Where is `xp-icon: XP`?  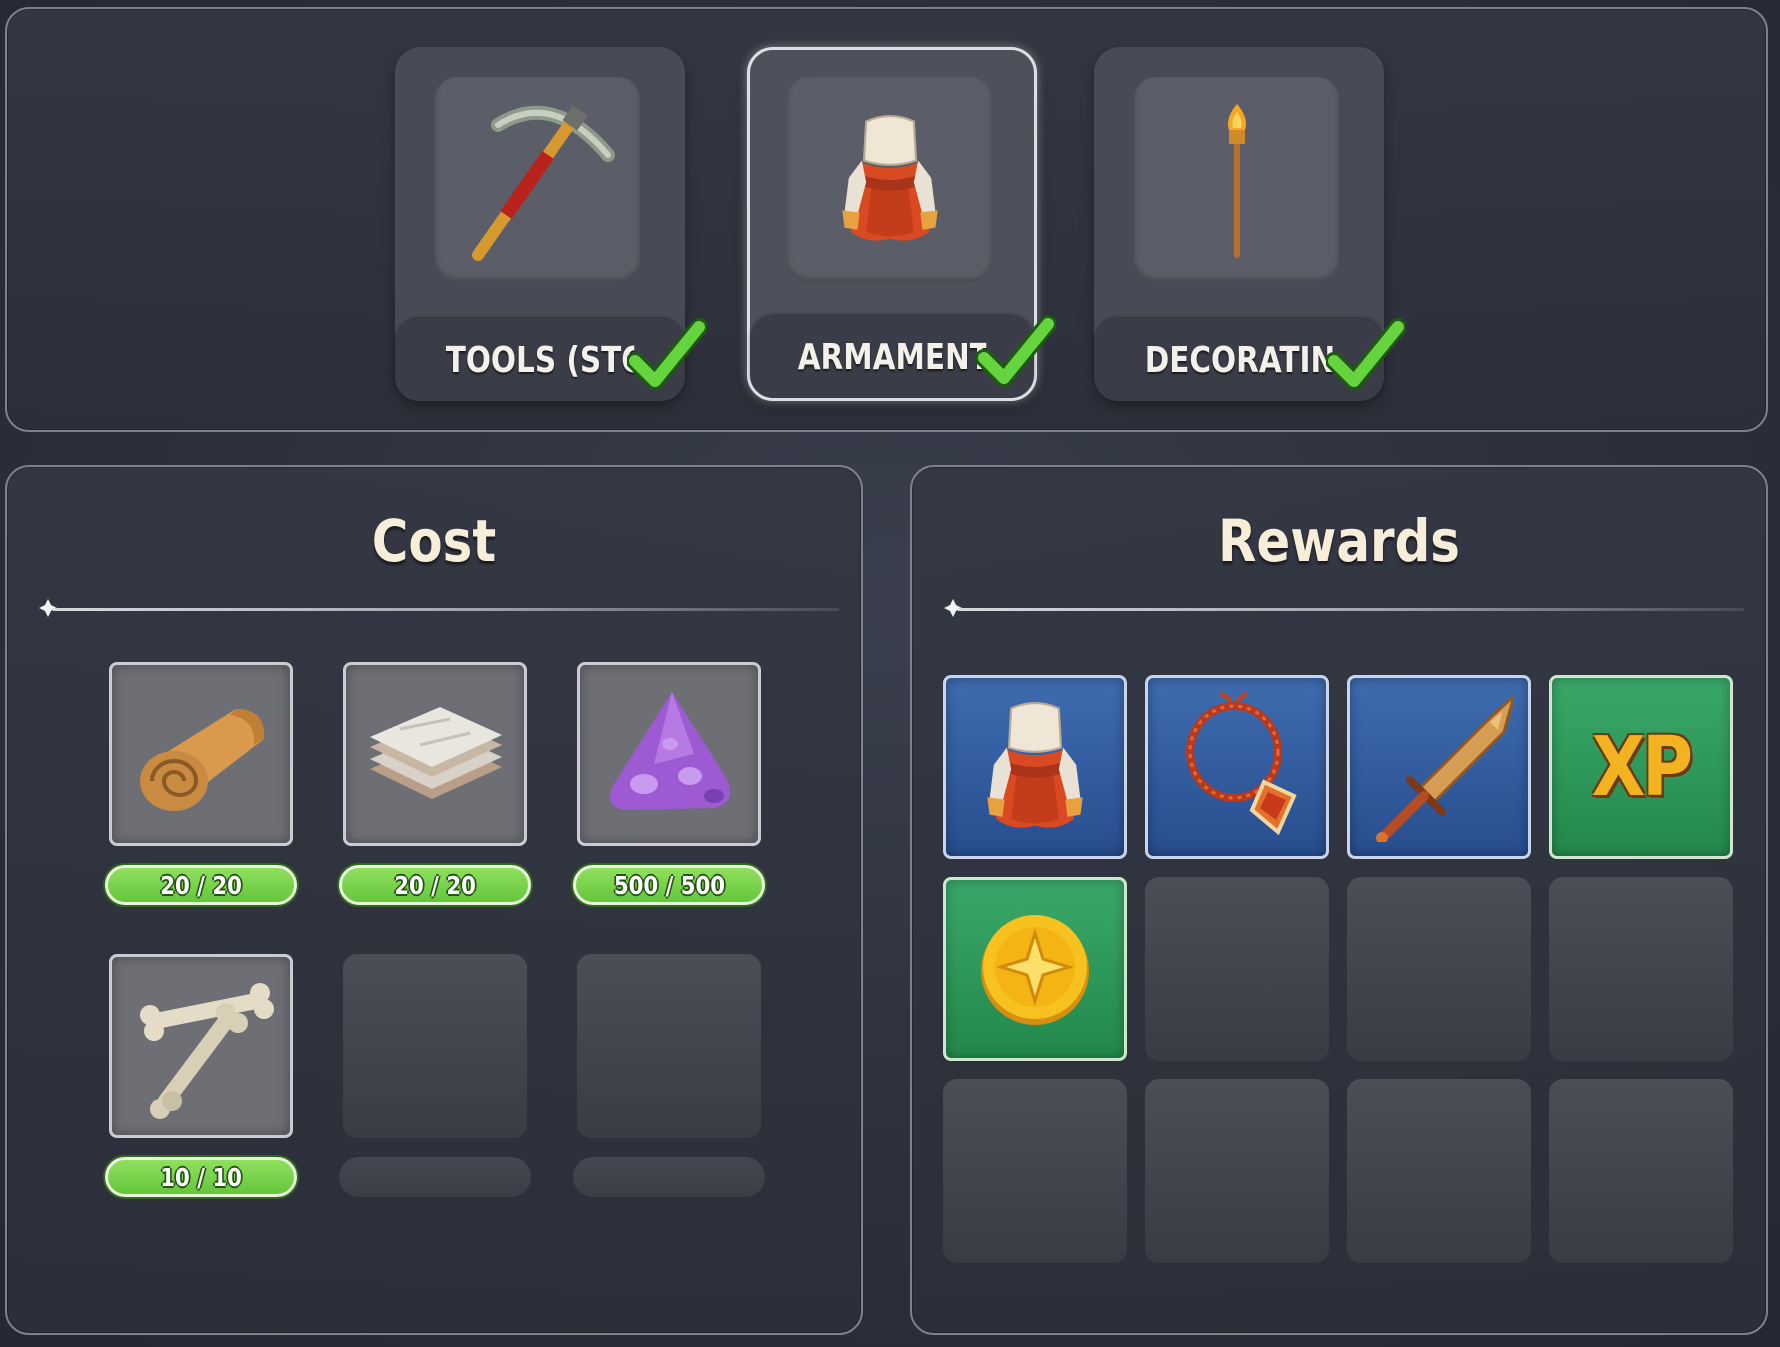
xp-icon: XP is located at coordinates (1642, 767).